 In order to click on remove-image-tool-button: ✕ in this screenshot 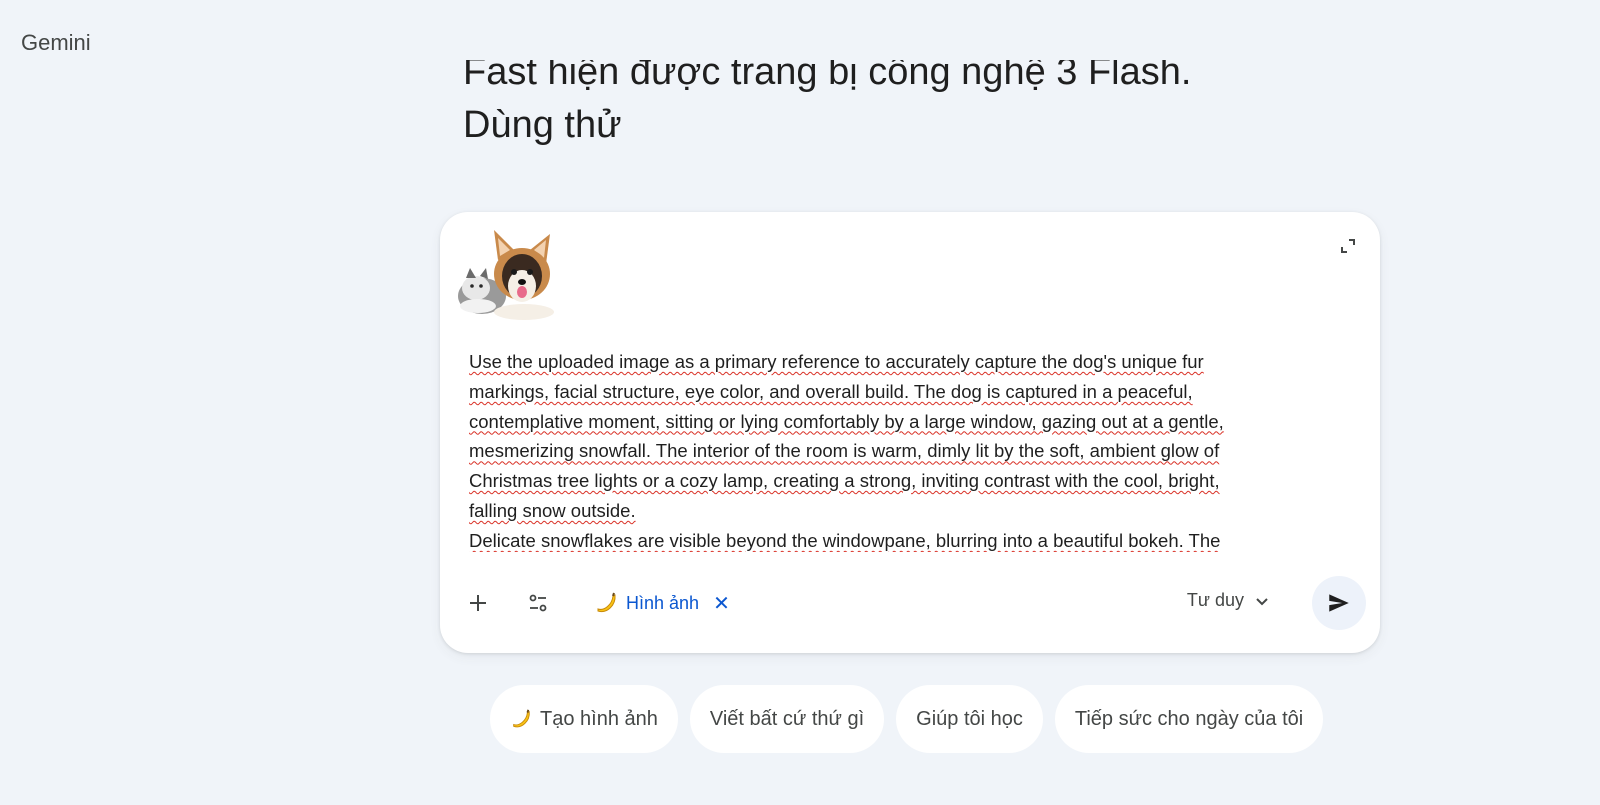, I will do `click(721, 603)`.